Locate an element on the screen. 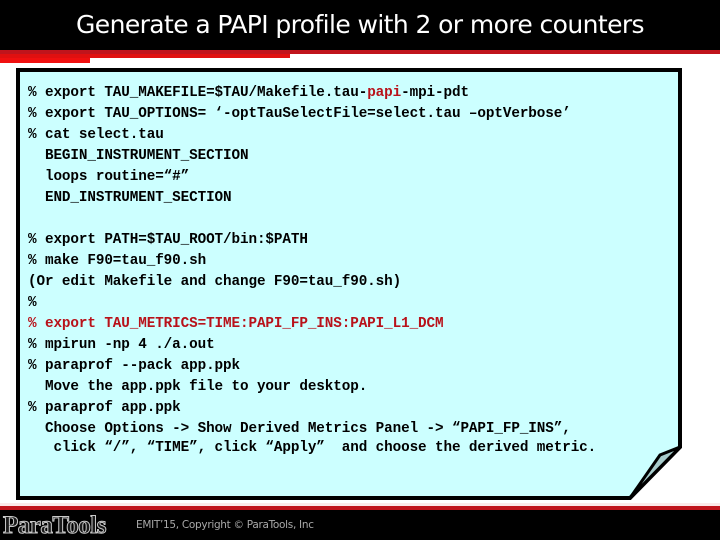  code-text: END_INSTRUMENT_SECTION is located at coordinates (130, 198).